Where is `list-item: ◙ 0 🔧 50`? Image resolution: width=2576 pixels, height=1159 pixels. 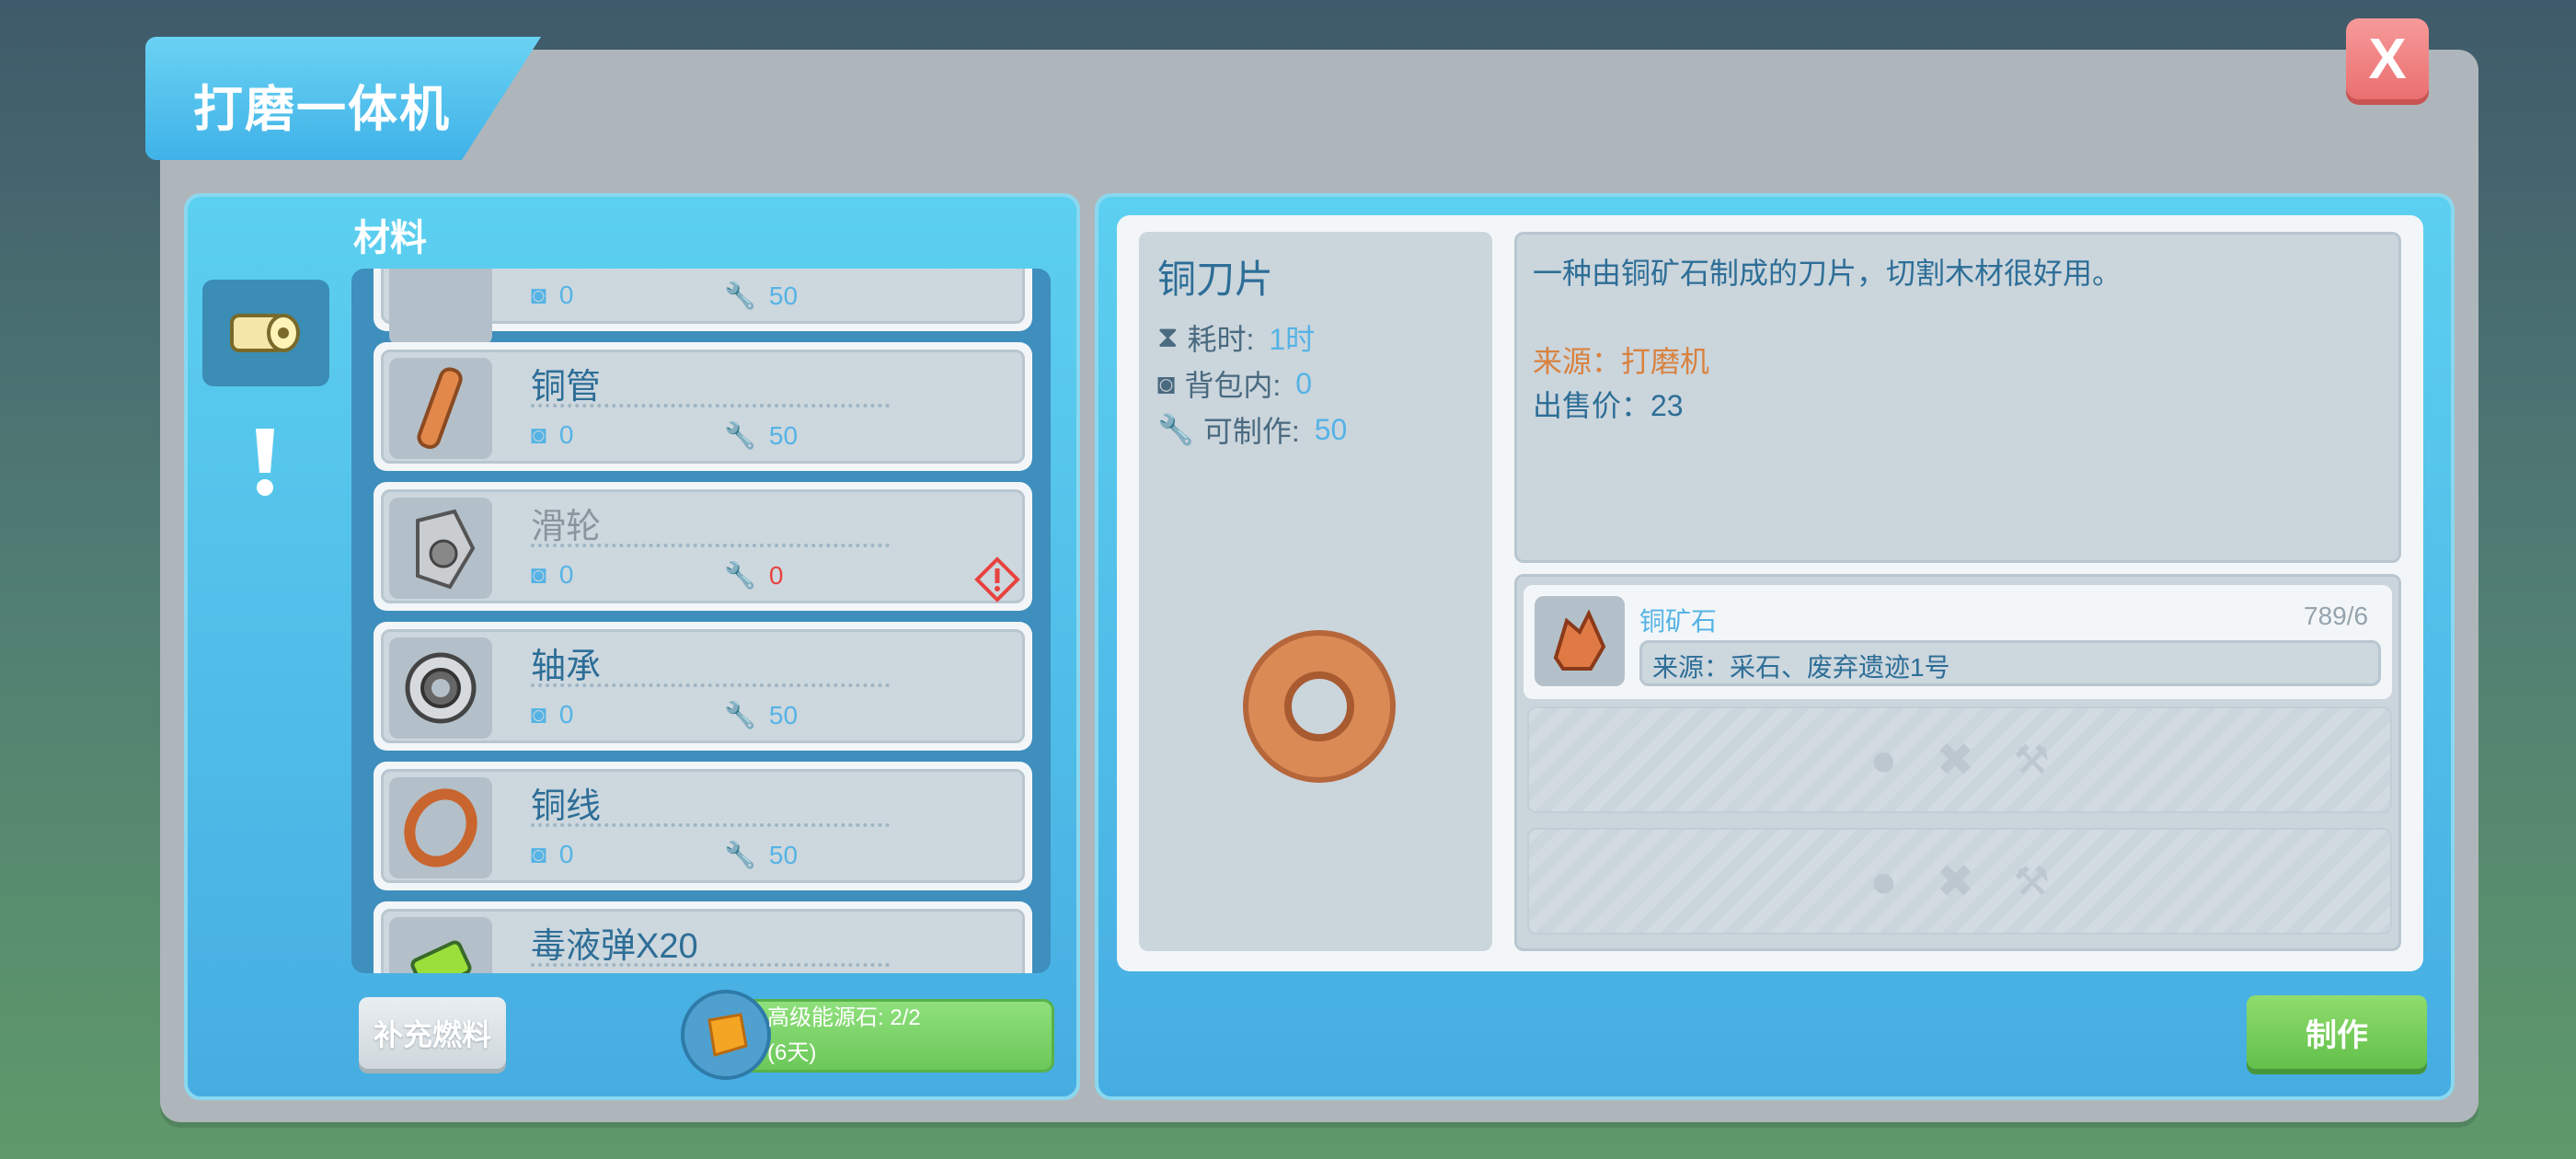
list-item: ◙ 0 🔧 50 is located at coordinates (703, 307).